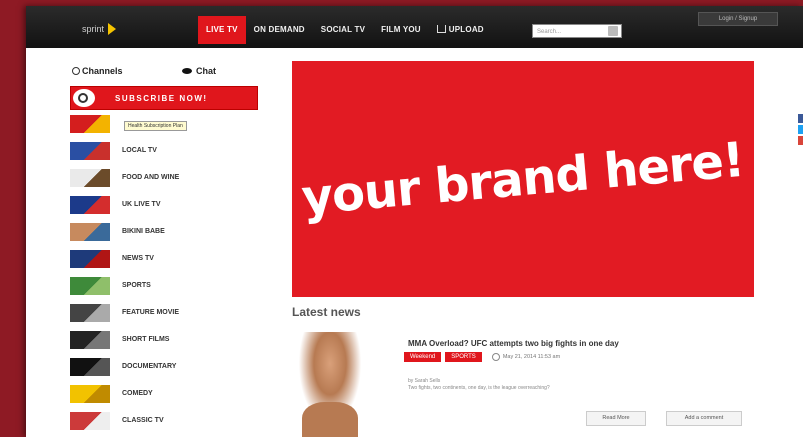 The image size is (803, 437). I want to click on news-date-text: May 21, 2014 11:53 am, so click(531, 357).